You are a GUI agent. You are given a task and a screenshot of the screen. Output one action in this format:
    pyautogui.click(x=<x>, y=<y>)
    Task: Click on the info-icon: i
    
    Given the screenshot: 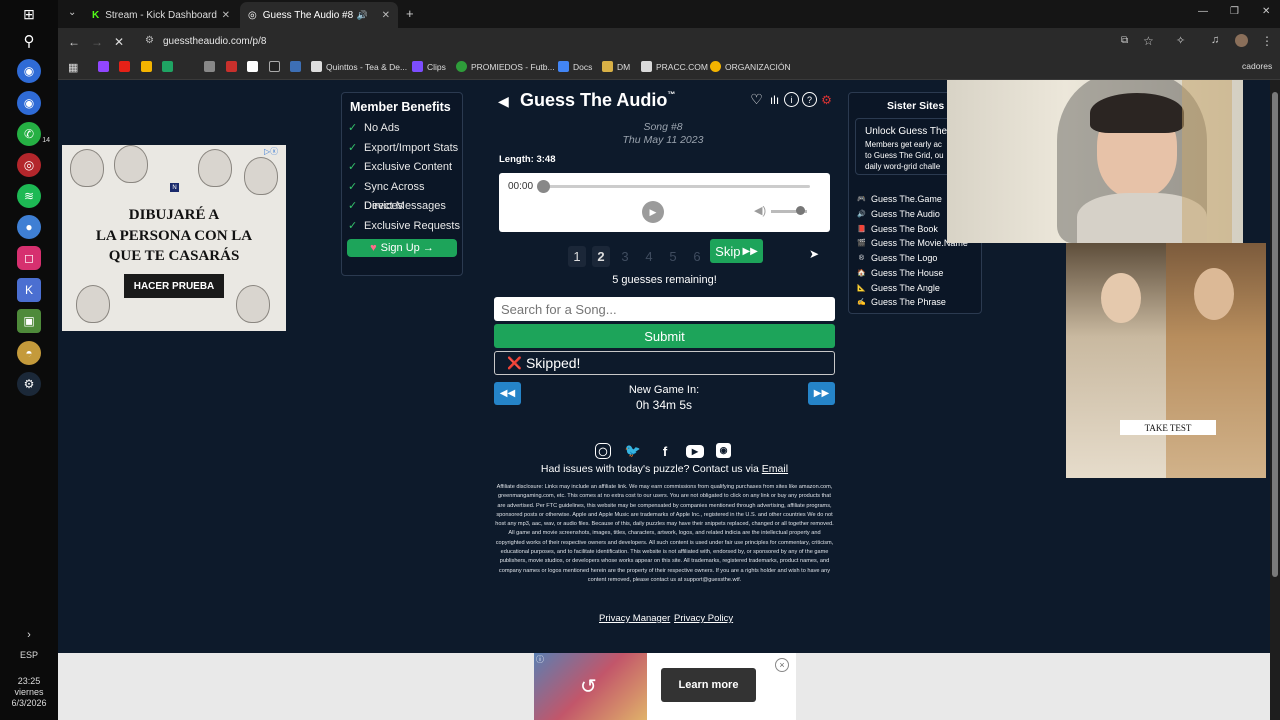 What is the action you would take?
    pyautogui.click(x=791, y=99)
    